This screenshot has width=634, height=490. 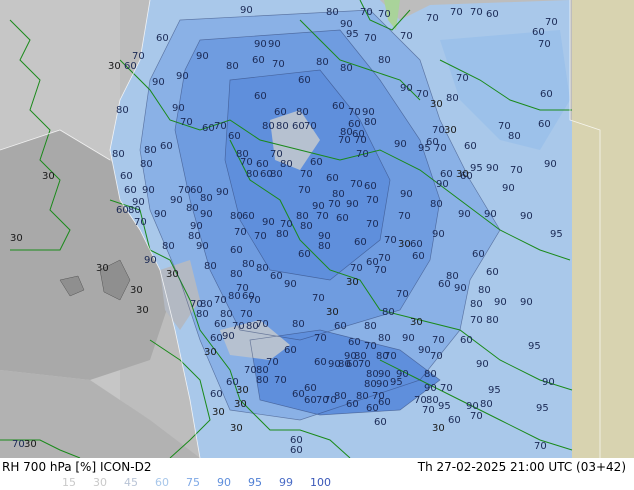 What do you see at coordinates (286, 482) in the screenshot?
I see `legend-value: 99` at bounding box center [286, 482].